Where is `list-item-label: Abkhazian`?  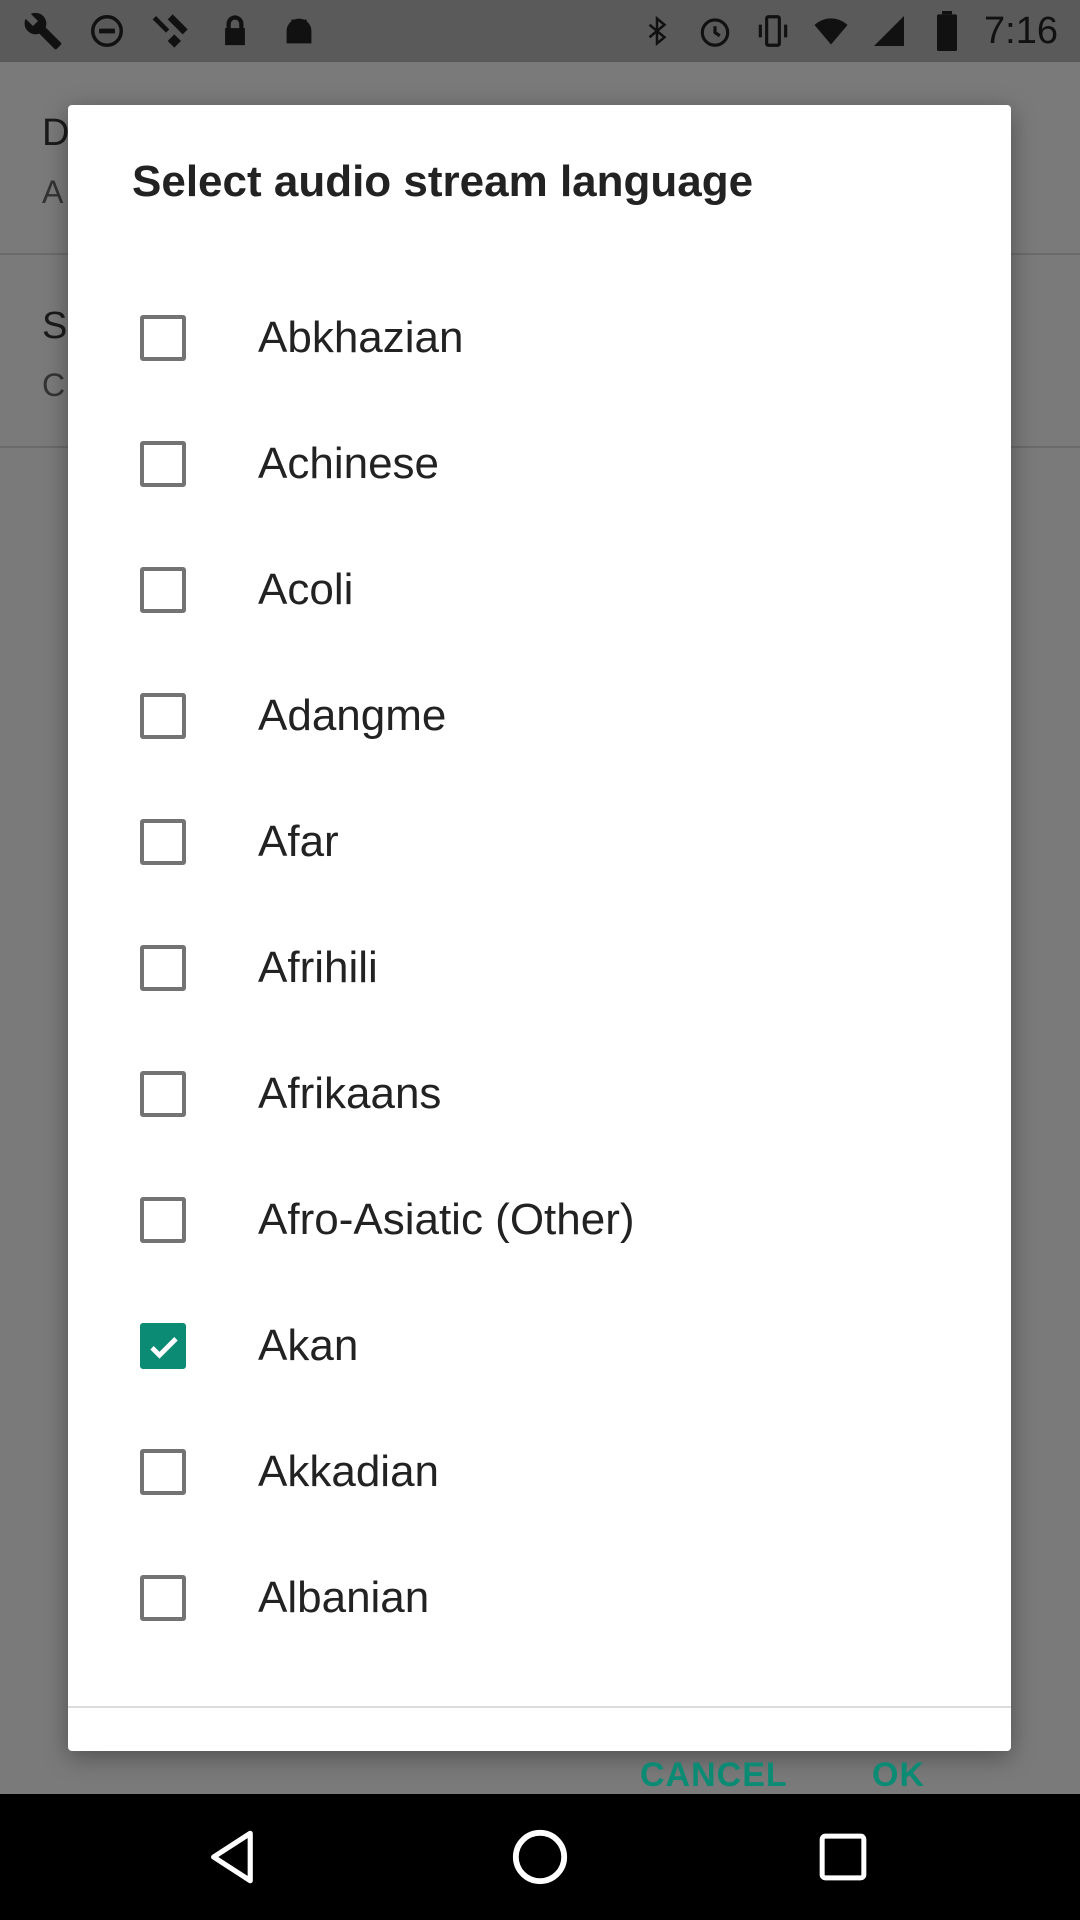 list-item-label: Abkhazian is located at coordinates (361, 337).